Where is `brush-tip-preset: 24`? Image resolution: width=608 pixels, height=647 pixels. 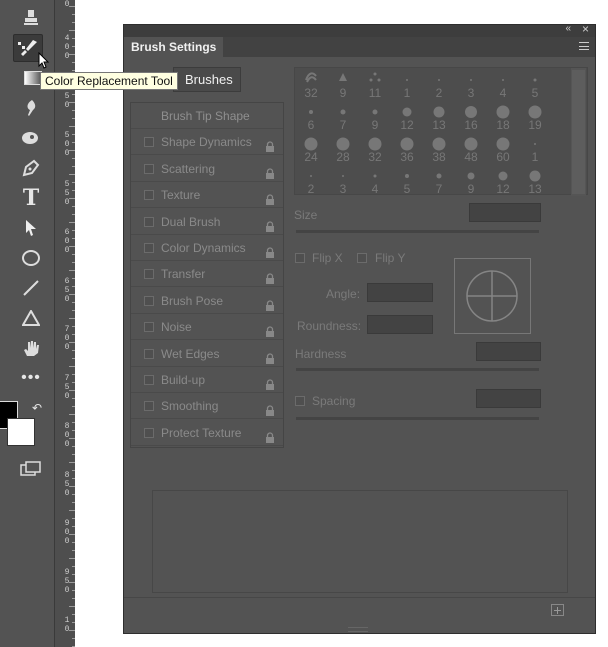
brush-tip-preset: 24 is located at coordinates (311, 148).